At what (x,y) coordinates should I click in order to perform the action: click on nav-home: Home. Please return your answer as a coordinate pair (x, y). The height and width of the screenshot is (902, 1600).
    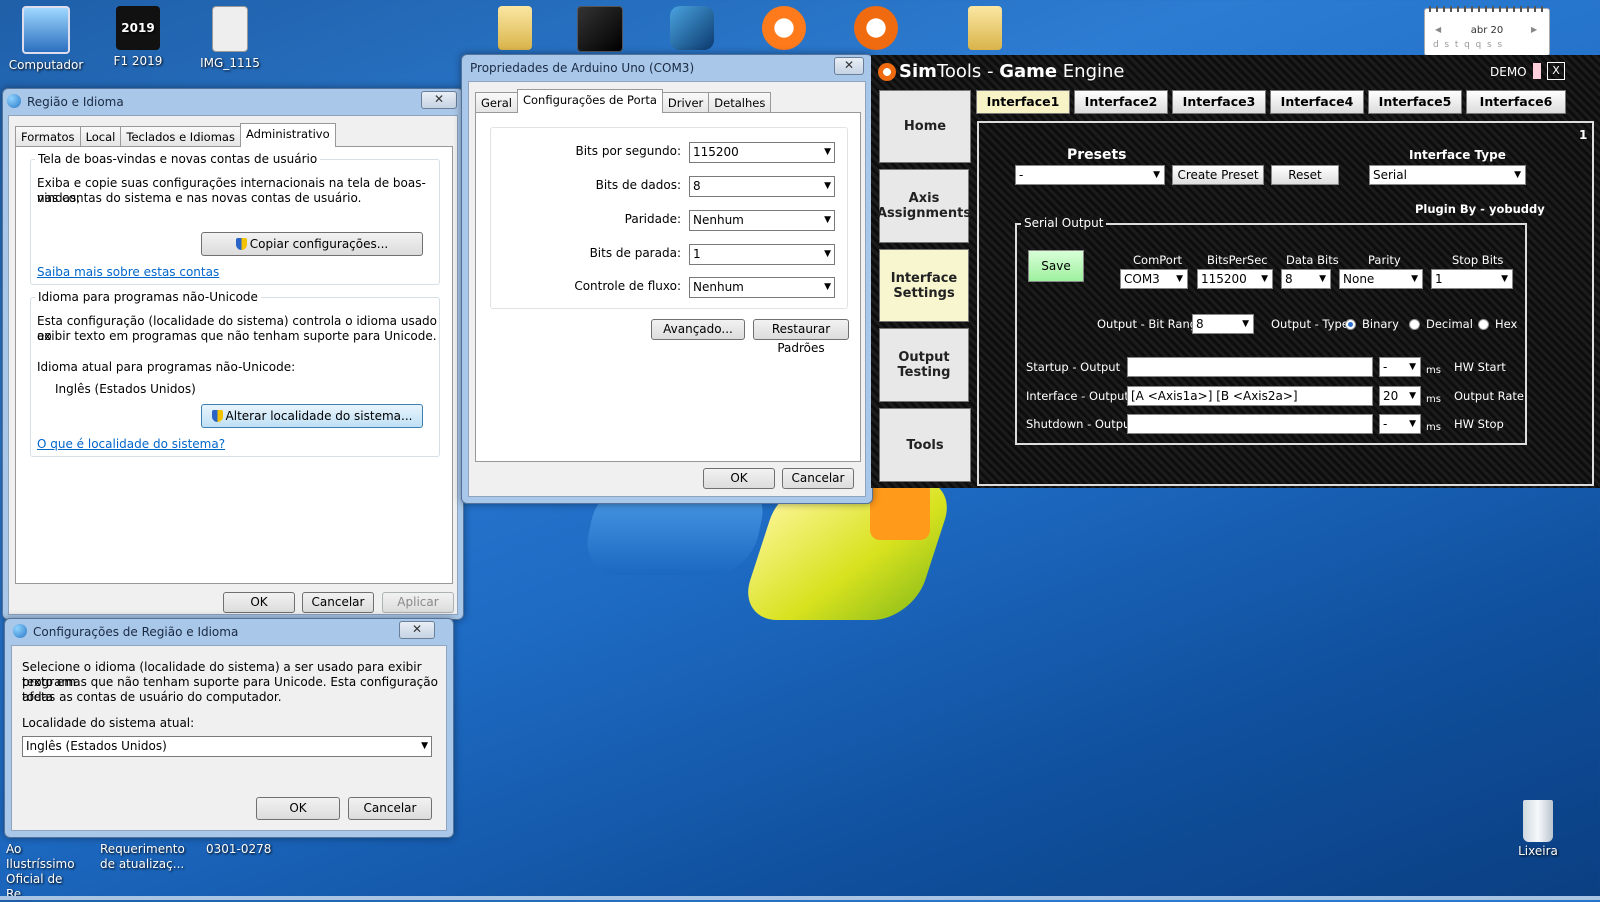
    Looking at the image, I should click on (925, 126).